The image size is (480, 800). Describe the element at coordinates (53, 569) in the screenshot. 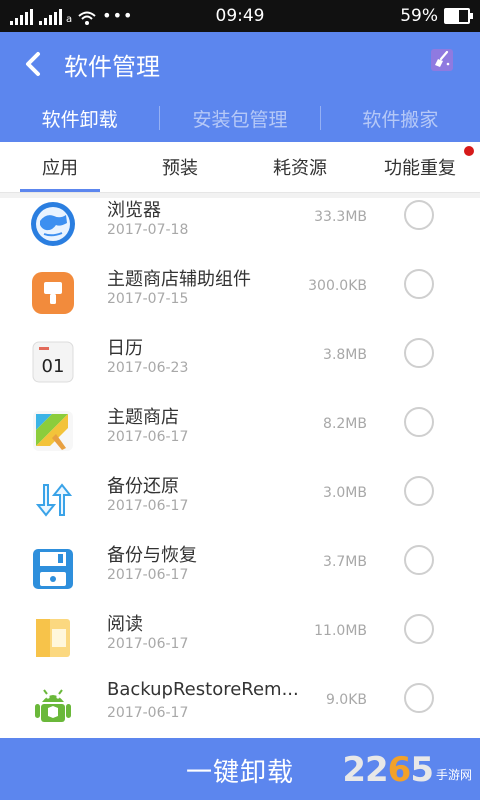

I see `floppy-icon` at that location.